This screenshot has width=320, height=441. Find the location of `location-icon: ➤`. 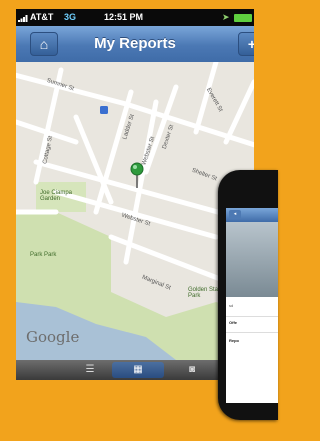

location-icon: ➤ is located at coordinates (226, 17).